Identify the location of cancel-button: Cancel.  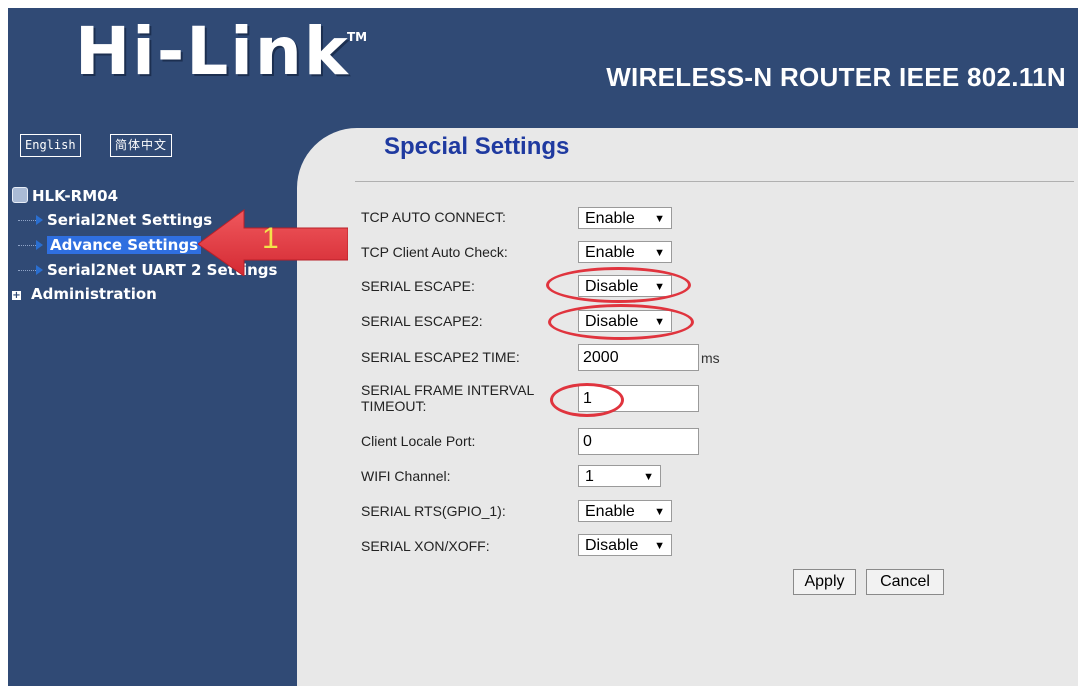
(905, 582).